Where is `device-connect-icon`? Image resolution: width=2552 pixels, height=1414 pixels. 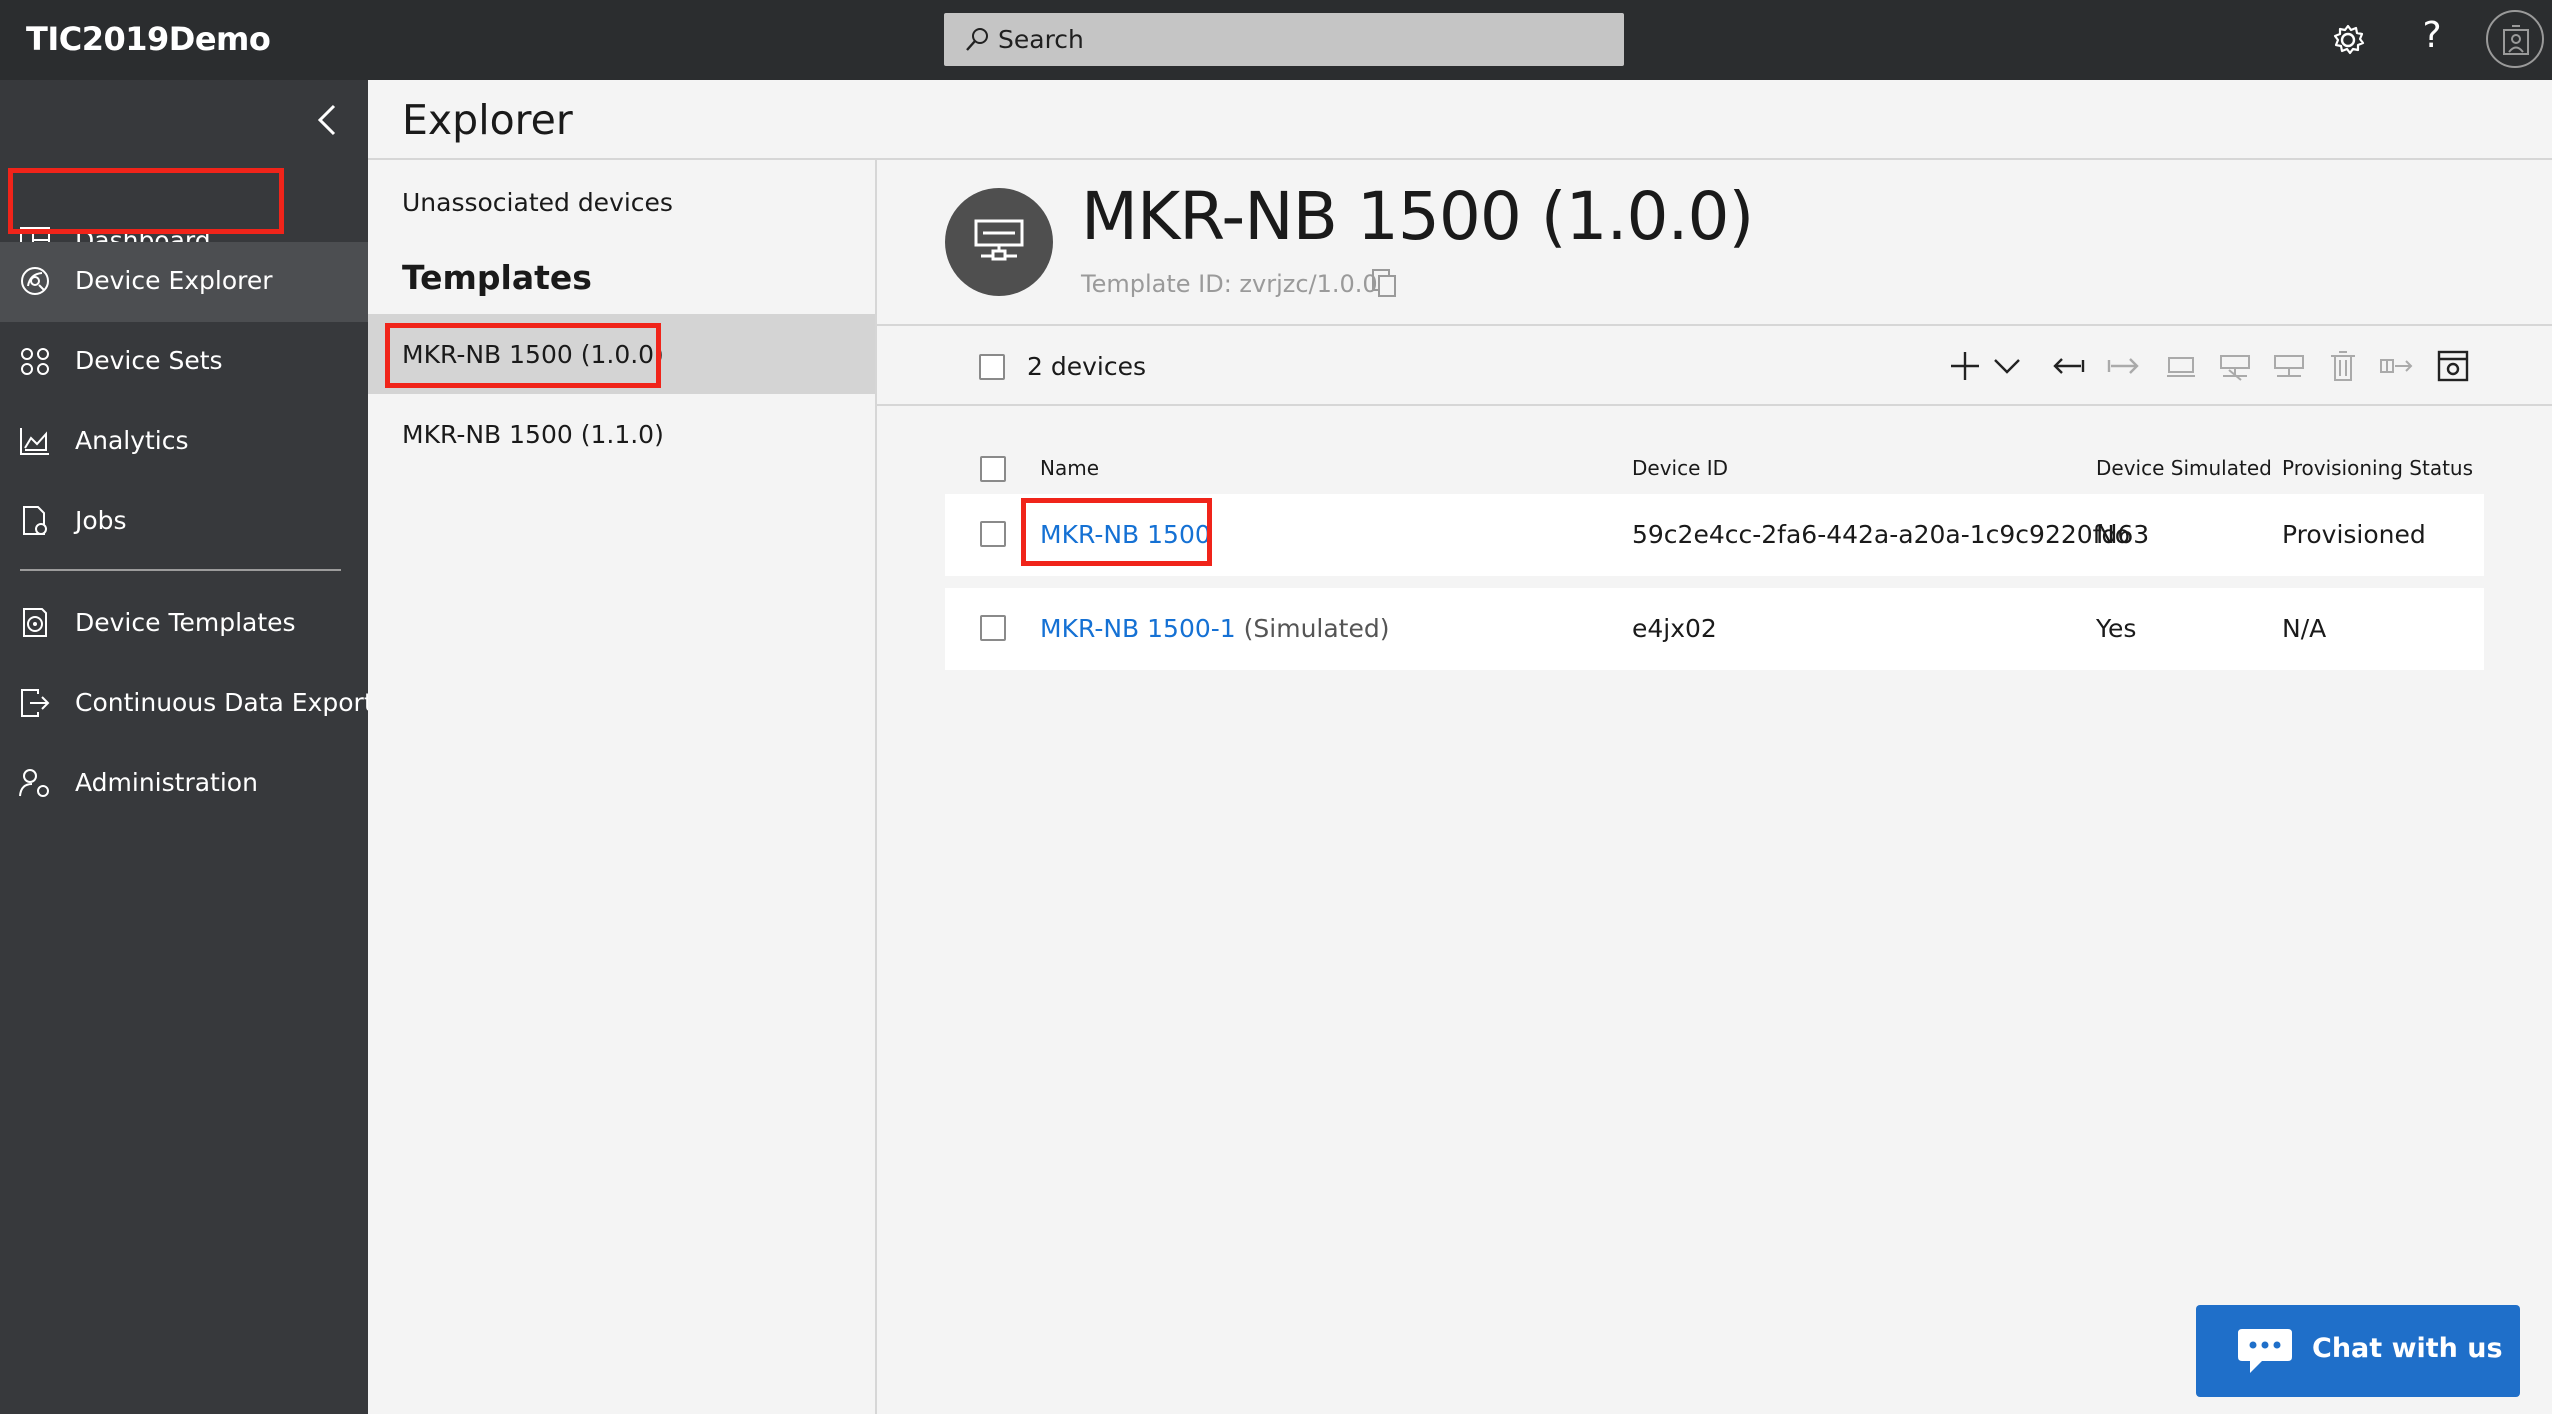 device-connect-icon is located at coordinates (2181, 366).